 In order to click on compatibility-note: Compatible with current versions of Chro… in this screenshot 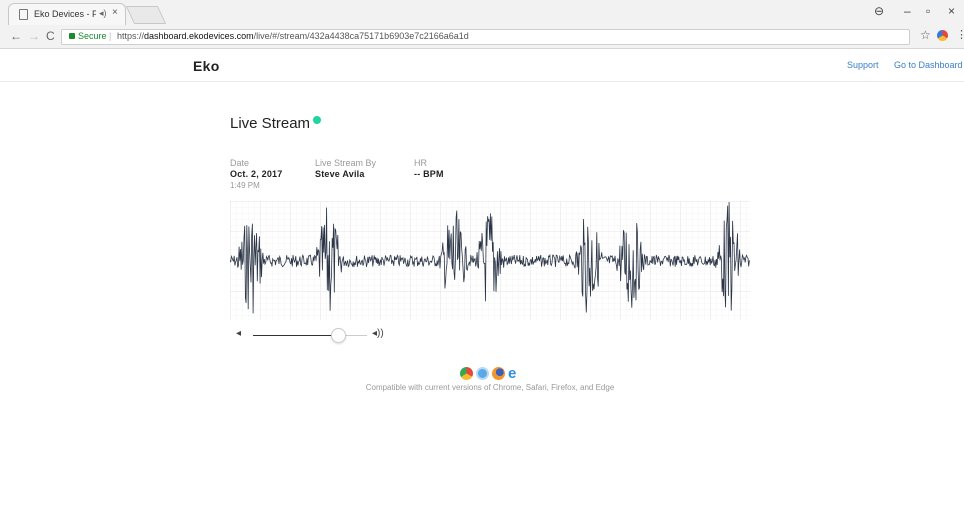, I will do `click(490, 387)`.